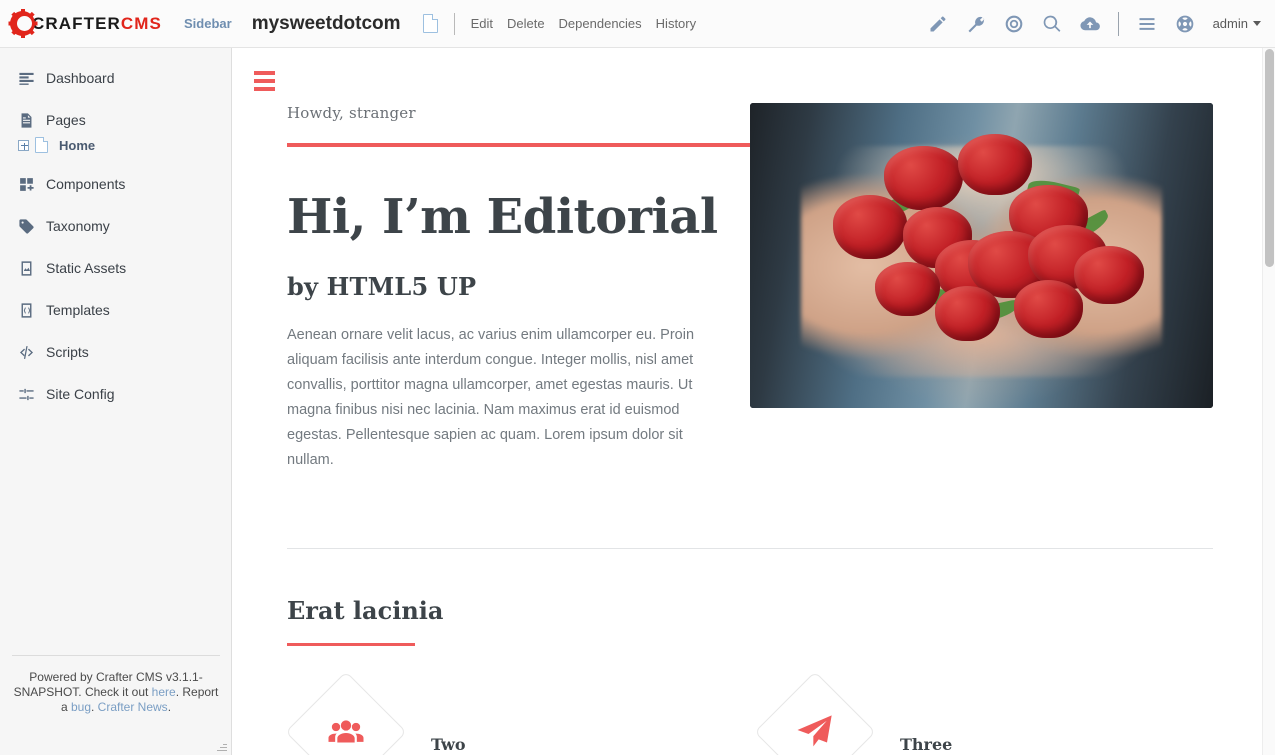  Describe the element at coordinates (86, 268) in the screenshot. I see `sidebar-item-label: Static Assets` at that location.